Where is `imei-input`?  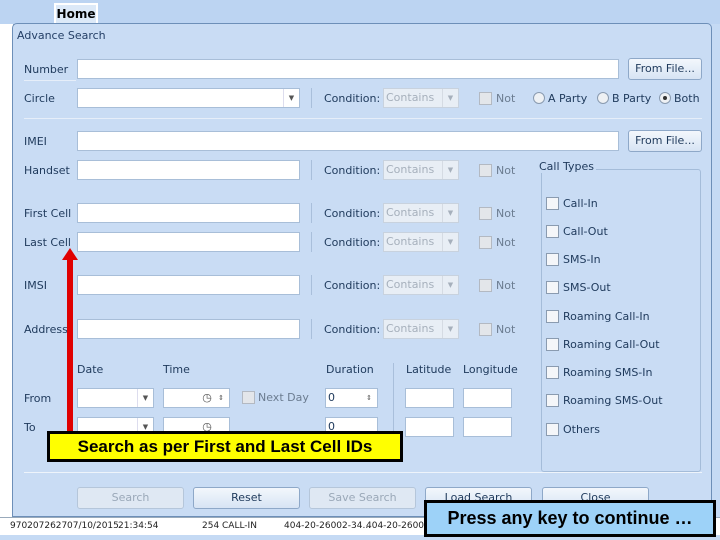 imei-input is located at coordinates (348, 141).